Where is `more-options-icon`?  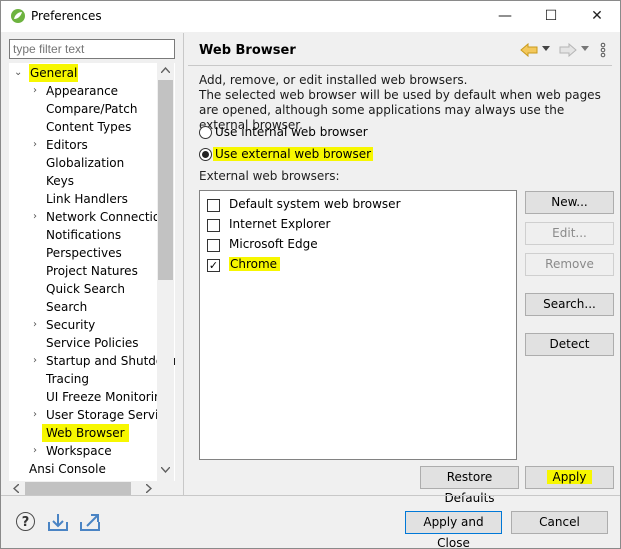 more-options-icon is located at coordinates (603, 50).